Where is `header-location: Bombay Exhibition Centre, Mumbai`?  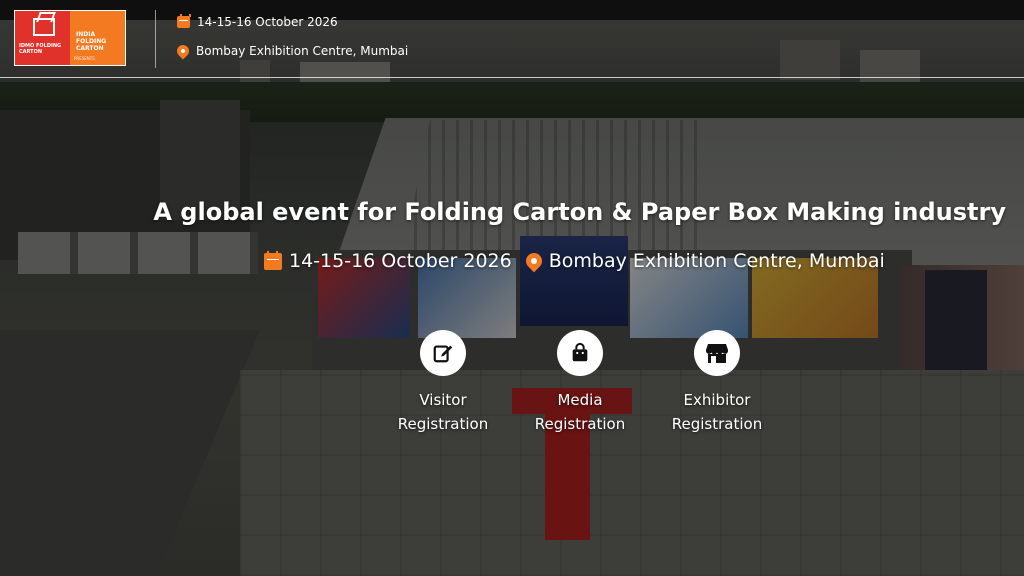
header-location: Bombay Exhibition Centre, Mumbai is located at coordinates (291, 51).